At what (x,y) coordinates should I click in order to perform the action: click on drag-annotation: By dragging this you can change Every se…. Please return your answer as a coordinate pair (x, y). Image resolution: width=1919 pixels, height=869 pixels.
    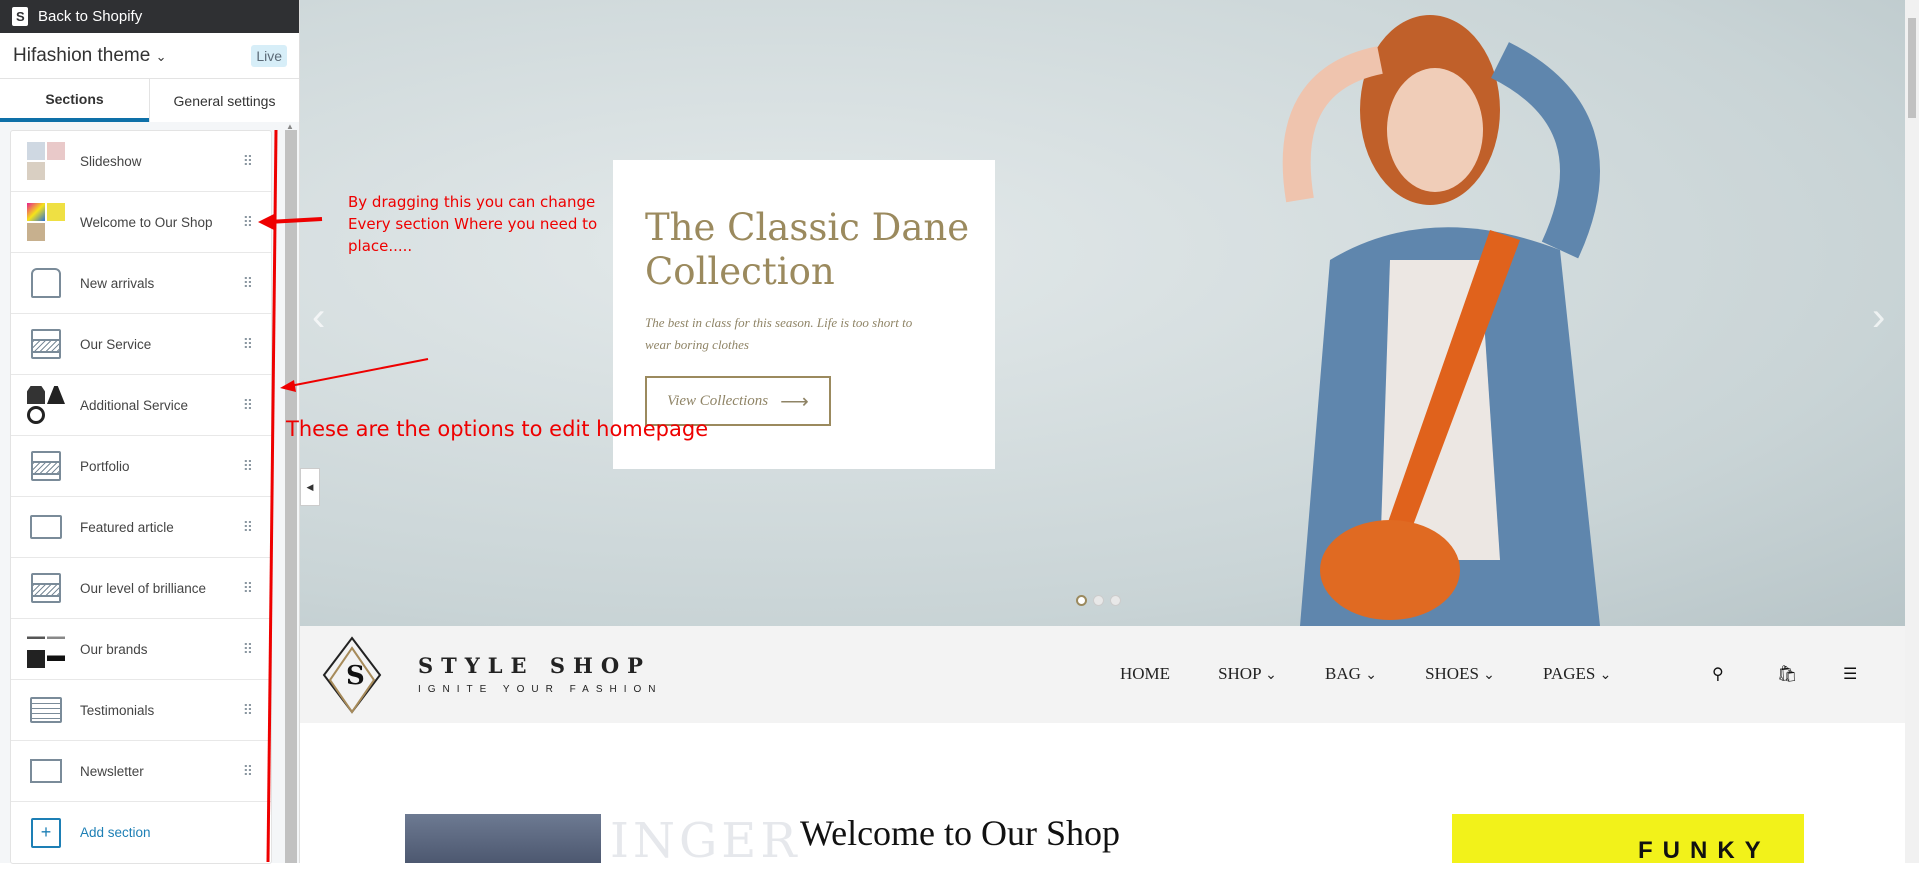
    Looking at the image, I should click on (472, 224).